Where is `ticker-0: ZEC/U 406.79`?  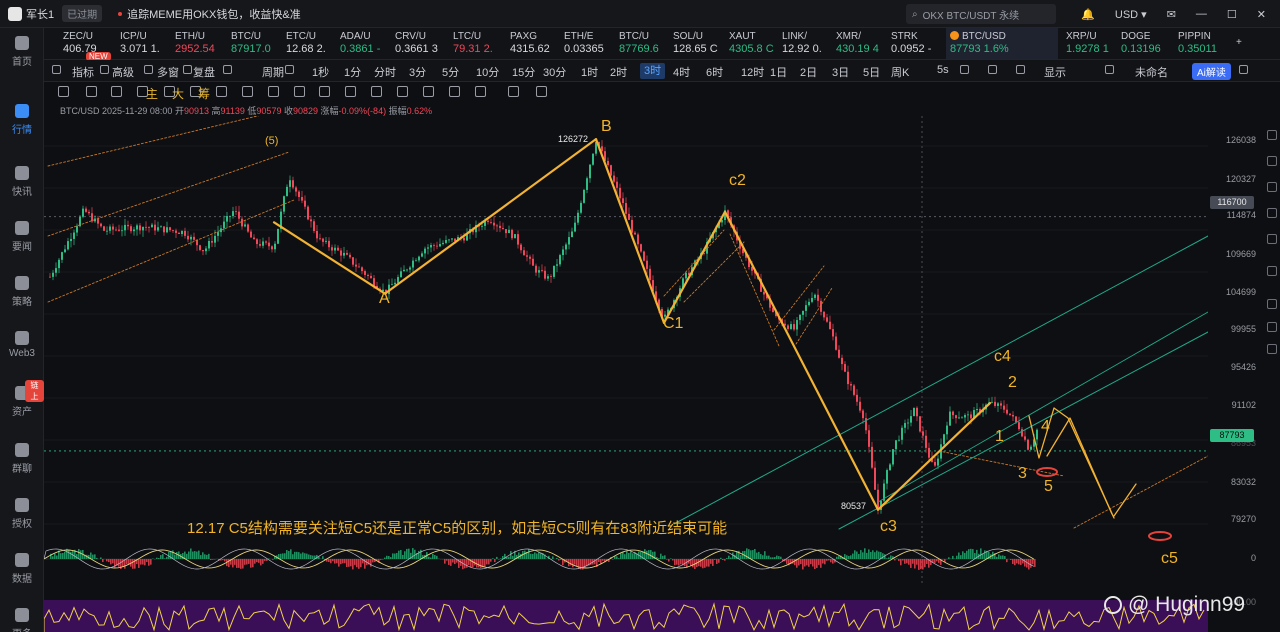 ticker-0: ZEC/U 406.79 is located at coordinates (80, 43).